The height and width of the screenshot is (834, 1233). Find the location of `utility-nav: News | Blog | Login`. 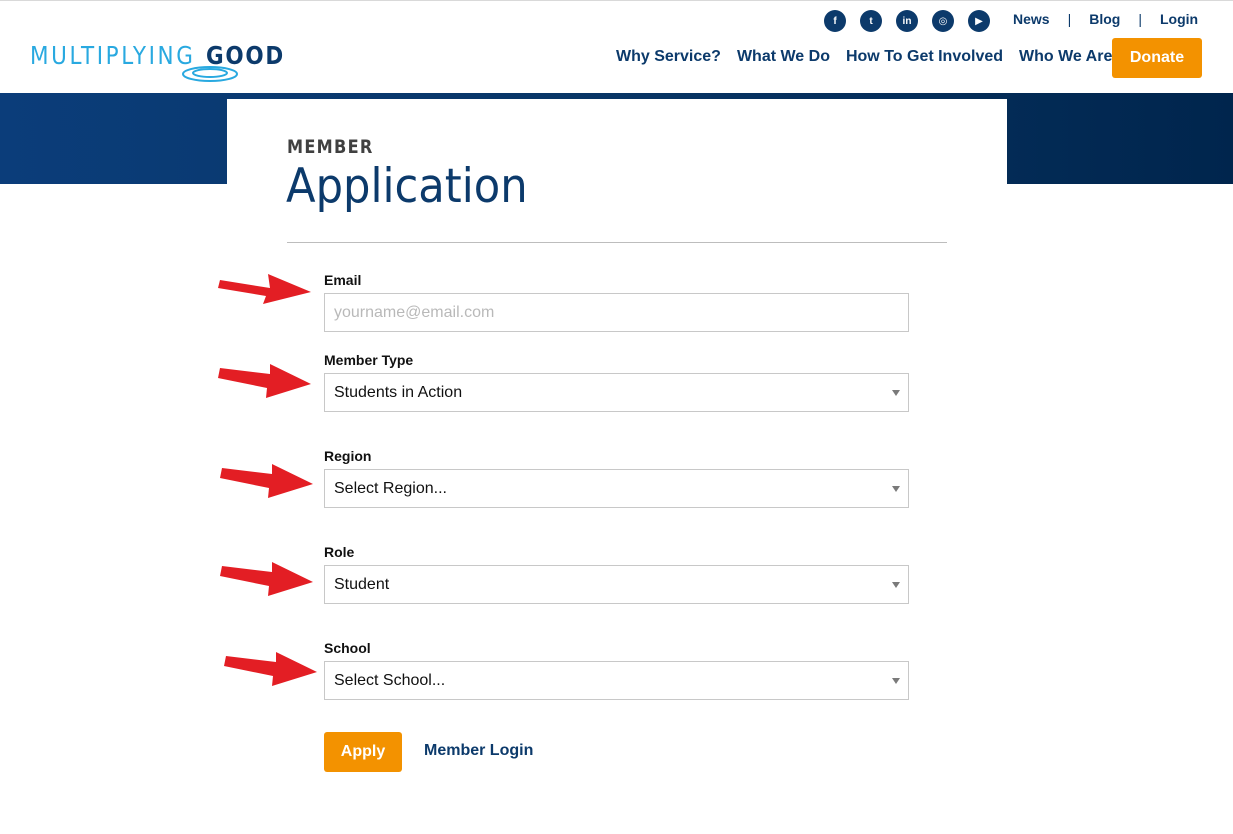

utility-nav: News | Blog | Login is located at coordinates (1105, 19).